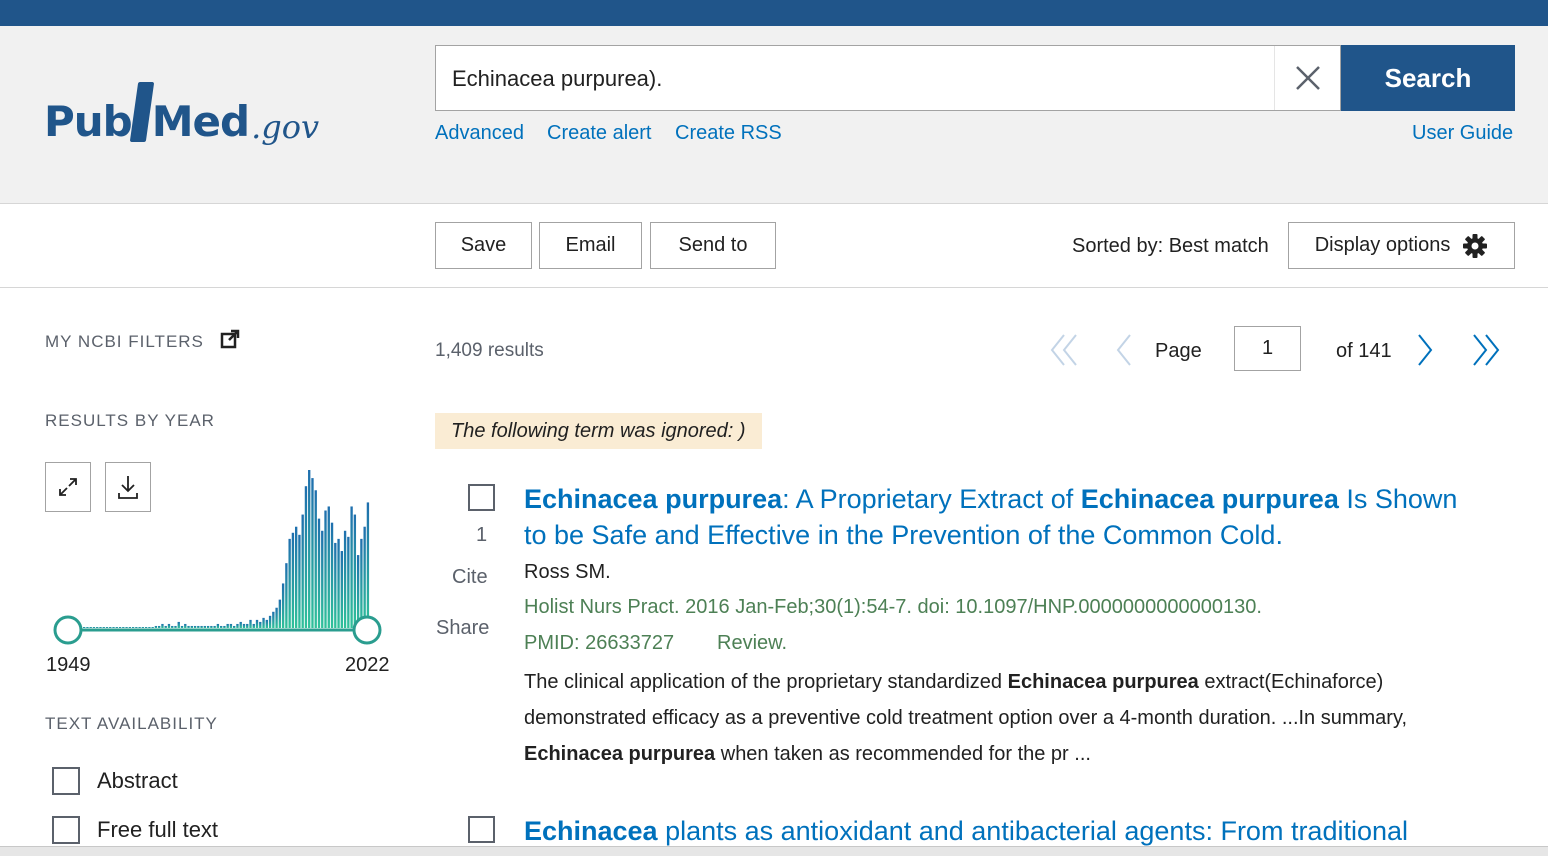 This screenshot has height=856, width=1548. Describe the element at coordinates (1475, 245) in the screenshot. I see `gear-icon` at that location.